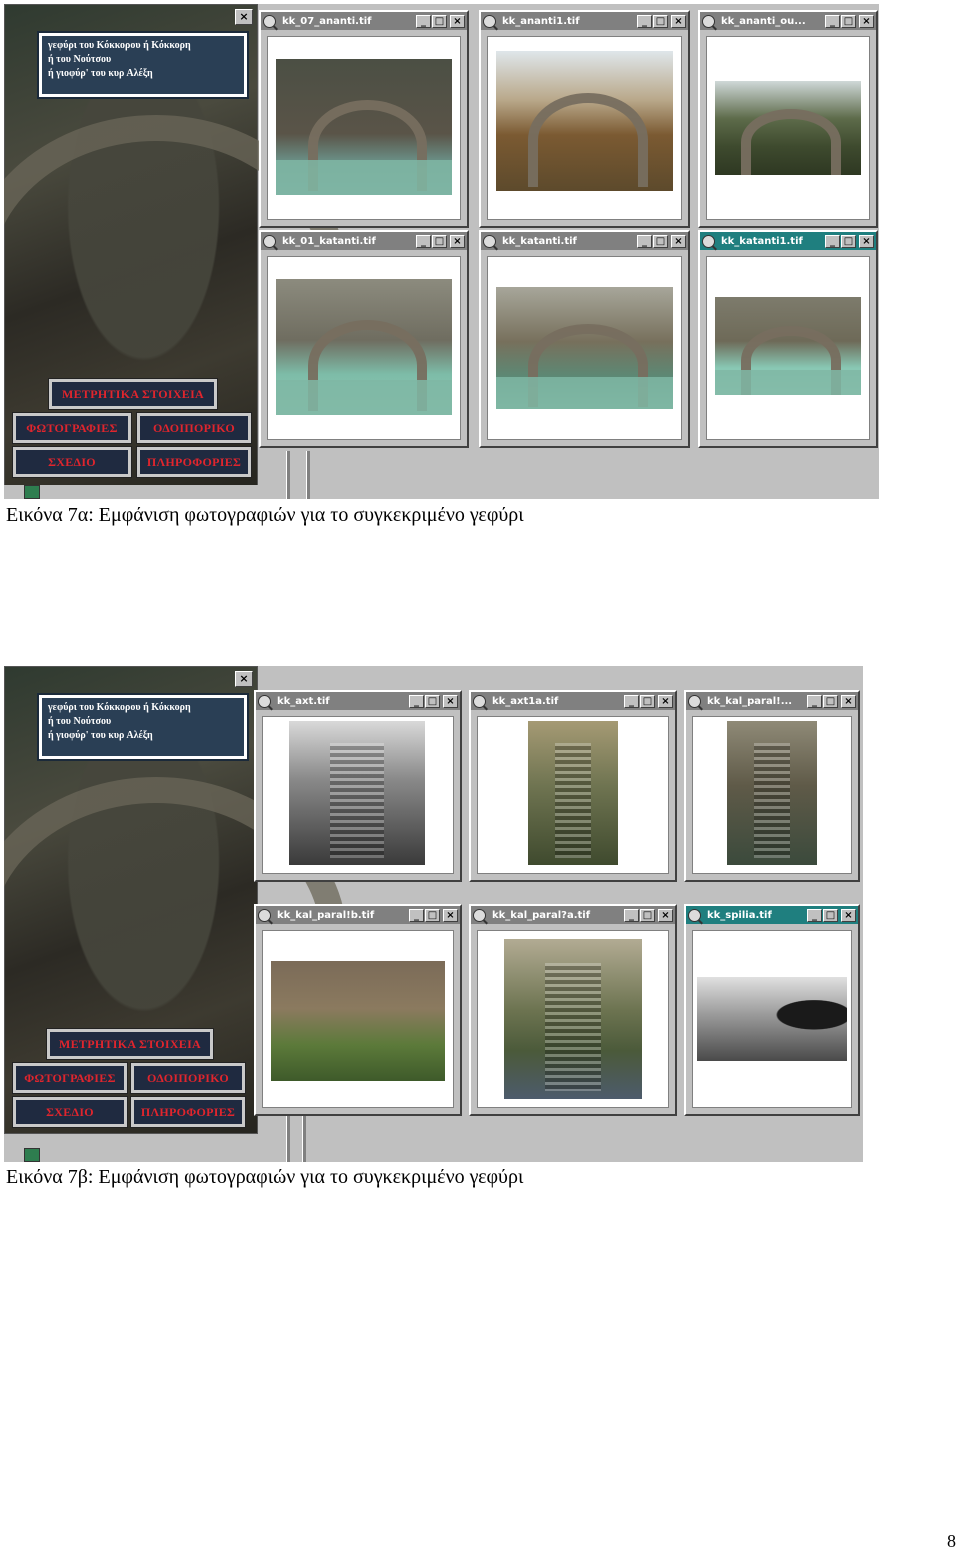  I want to click on window-title: kk_katanti1.tif, so click(762, 241).